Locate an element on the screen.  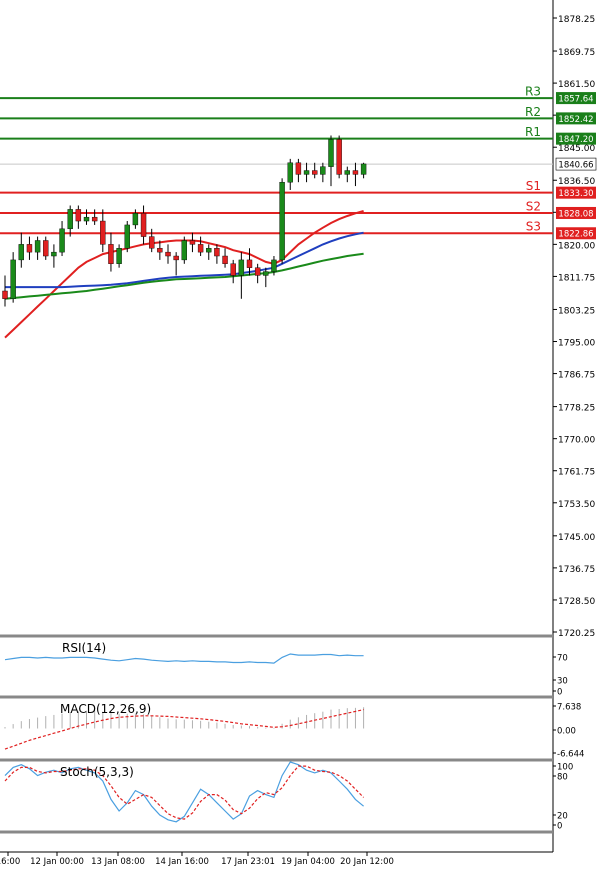
time-tick-label: 14 Jan 16:00 is located at coordinates (182, 862).